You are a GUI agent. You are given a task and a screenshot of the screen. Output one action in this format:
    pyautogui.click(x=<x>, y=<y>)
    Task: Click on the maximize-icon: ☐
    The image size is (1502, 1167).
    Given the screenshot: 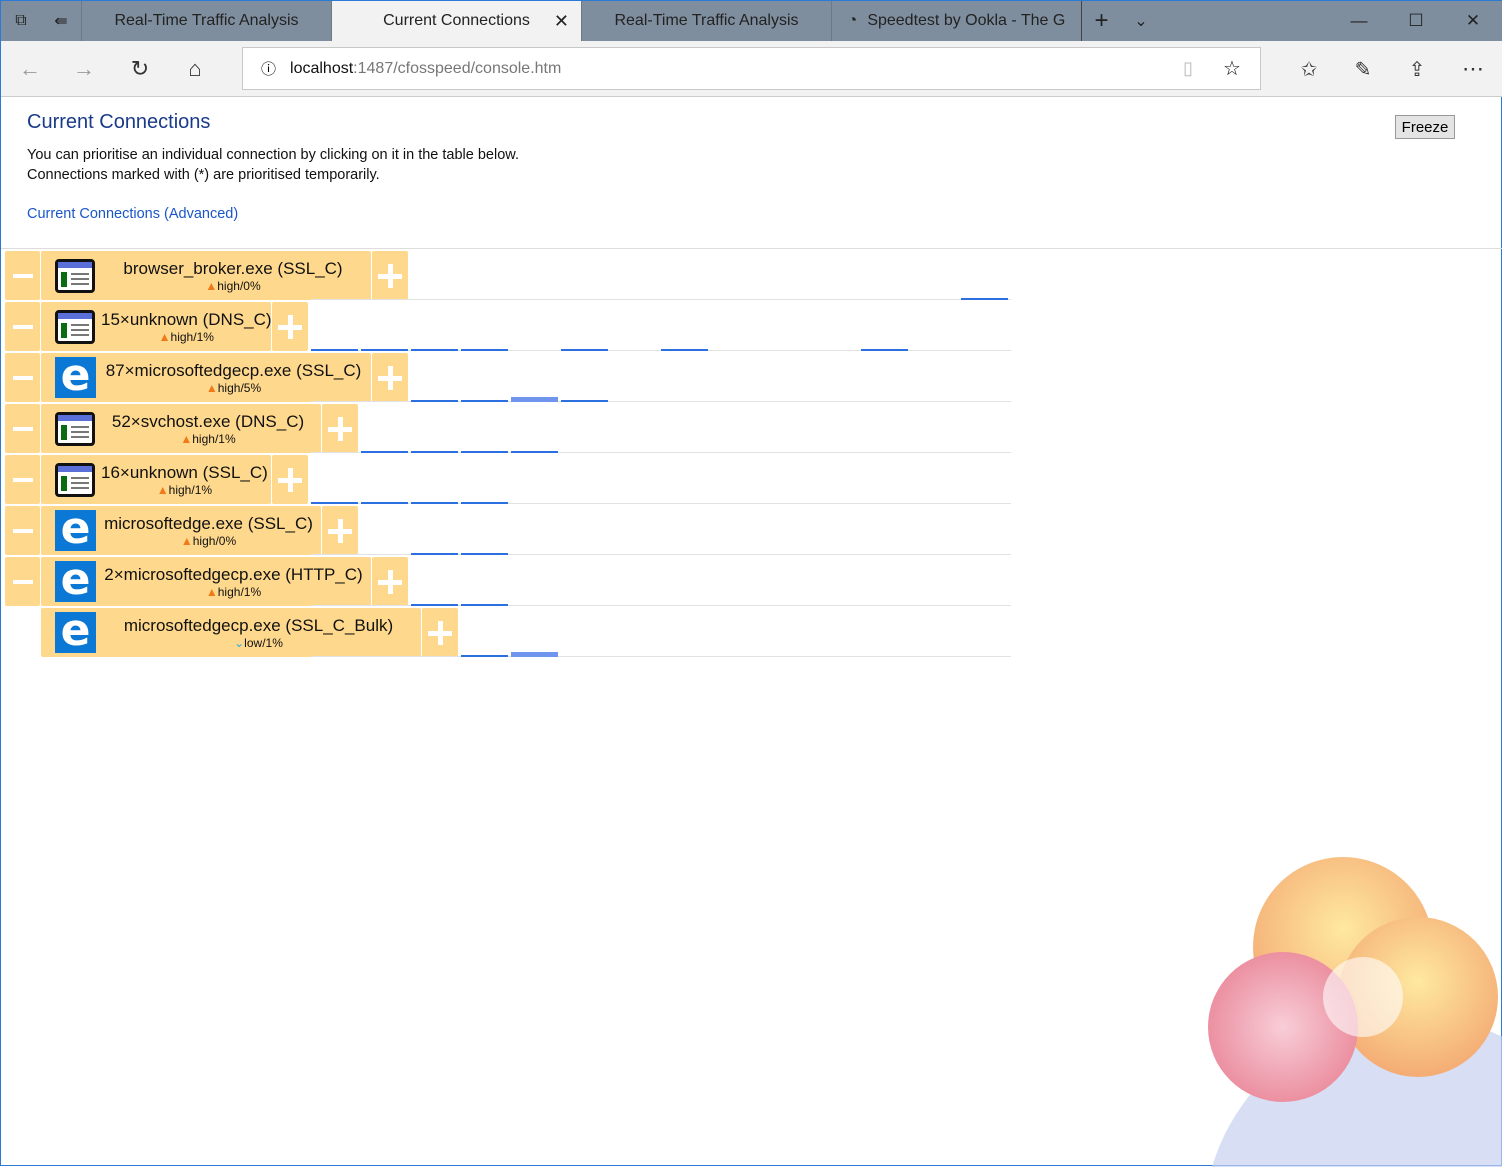 What is the action you would take?
    pyautogui.click(x=1416, y=21)
    